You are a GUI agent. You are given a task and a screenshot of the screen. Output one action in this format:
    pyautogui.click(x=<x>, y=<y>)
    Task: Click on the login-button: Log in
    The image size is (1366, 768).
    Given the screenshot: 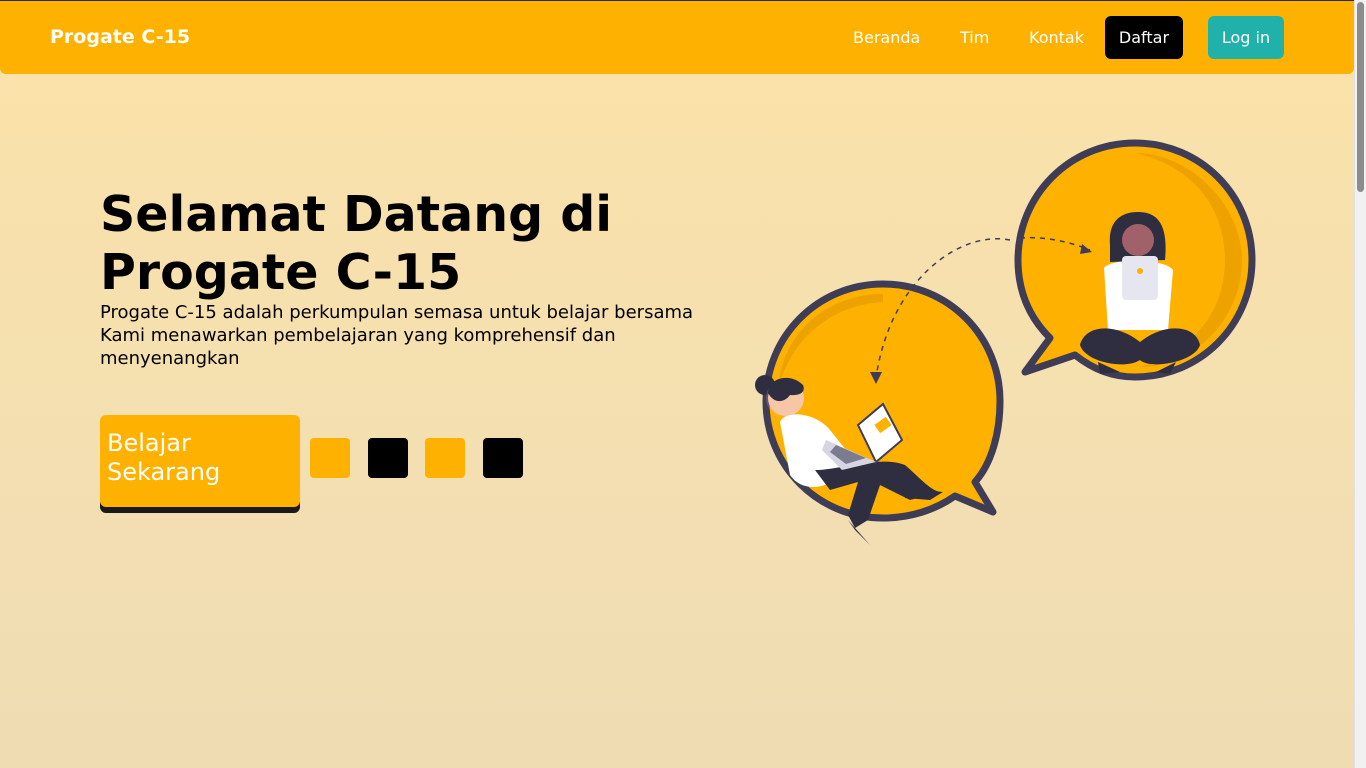 What is the action you would take?
    pyautogui.click(x=1246, y=37)
    